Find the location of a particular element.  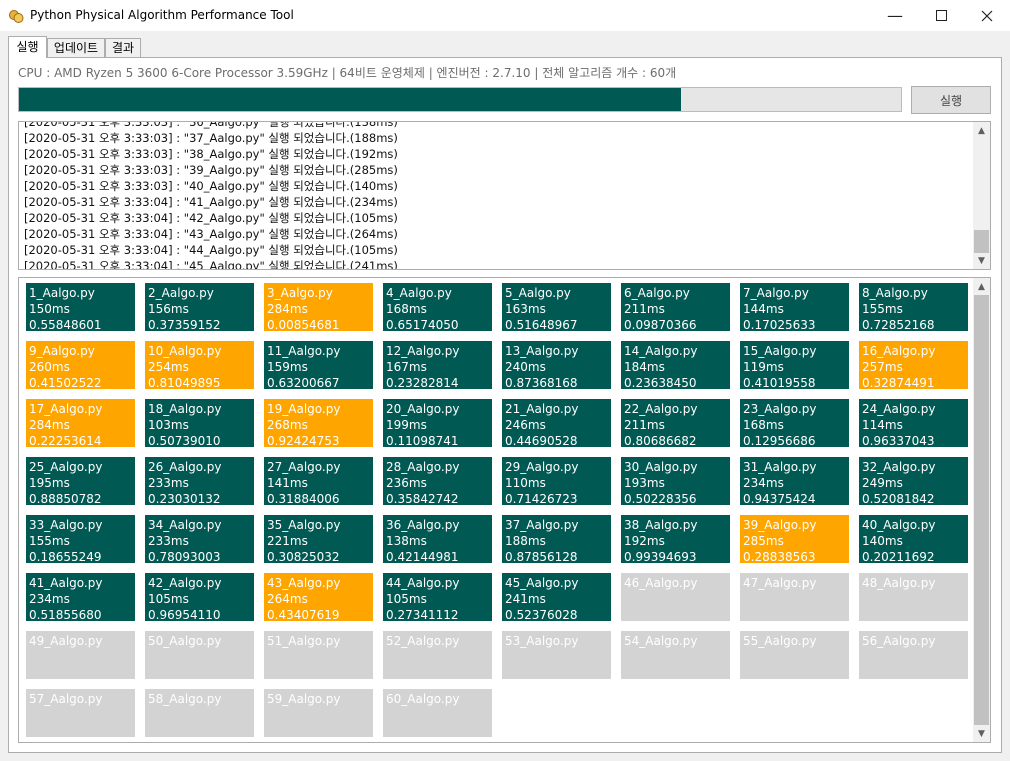

algorithm-tile: 29_Aalgo.py 110ms 0.71426723 is located at coordinates (556, 481).